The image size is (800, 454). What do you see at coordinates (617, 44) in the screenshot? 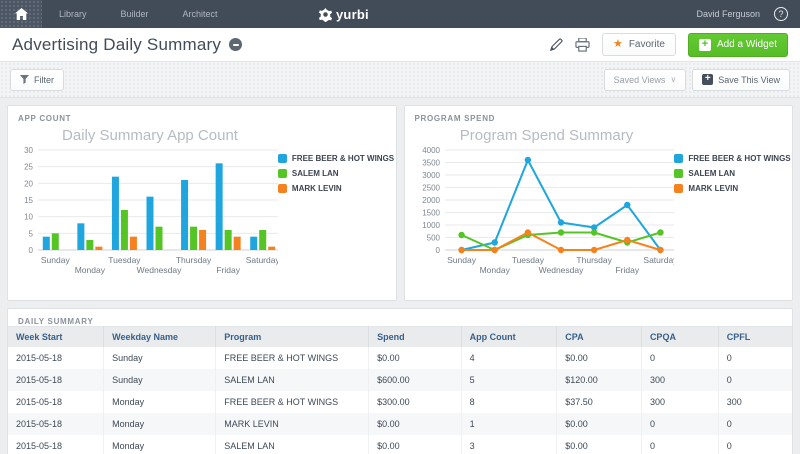
I see `star-icon: ★` at bounding box center [617, 44].